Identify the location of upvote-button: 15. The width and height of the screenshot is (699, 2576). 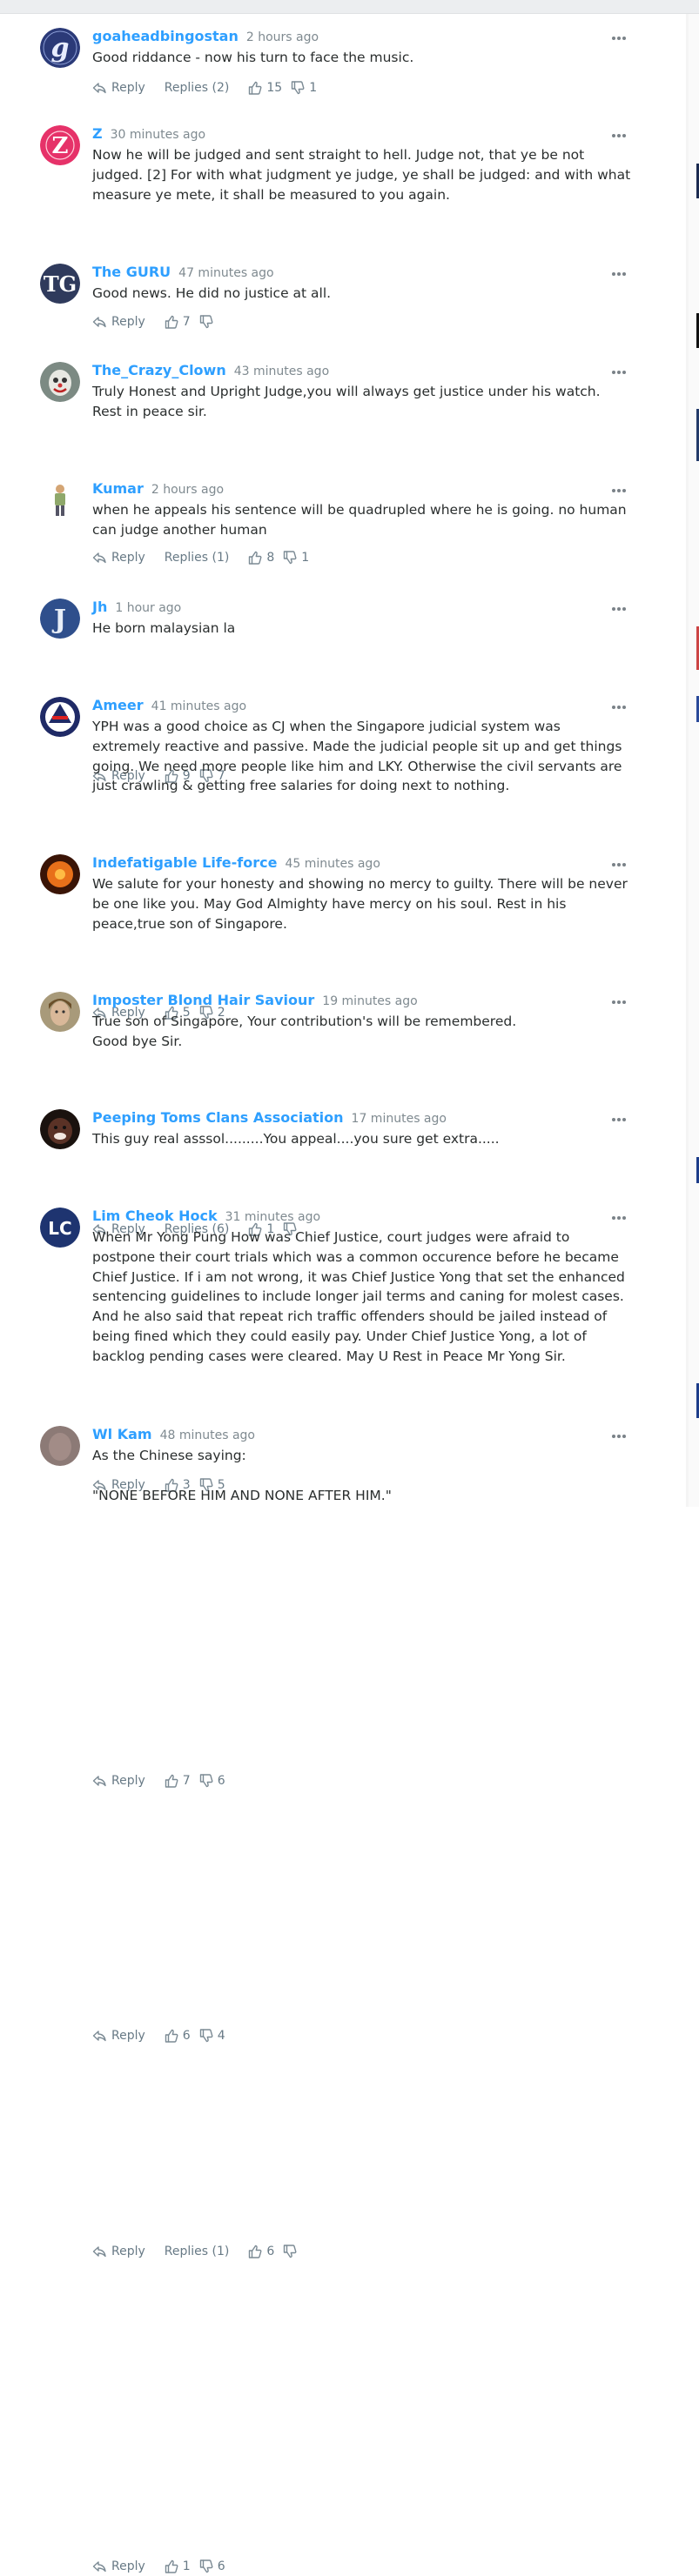
(265, 88).